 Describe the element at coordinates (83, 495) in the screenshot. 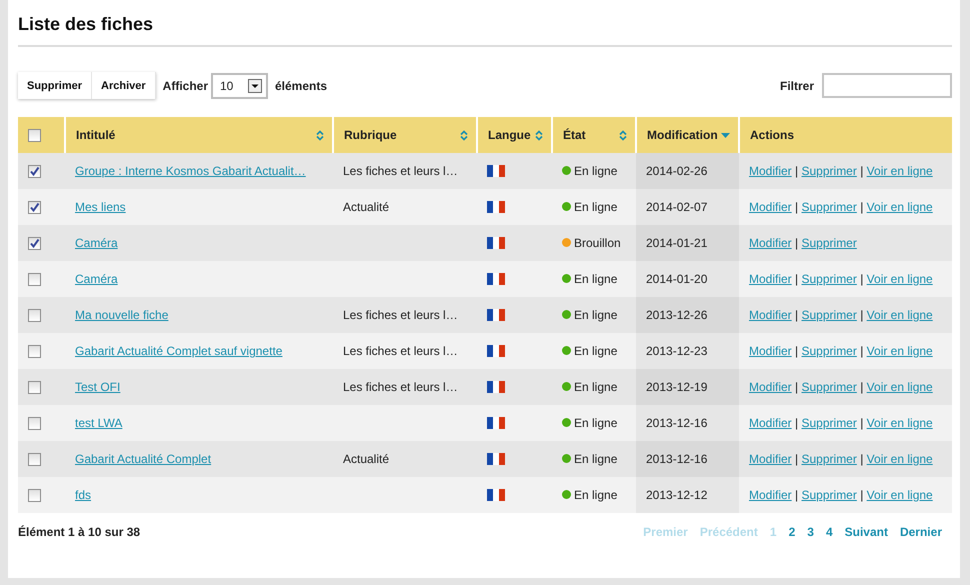

I see `title-link: fds` at that location.